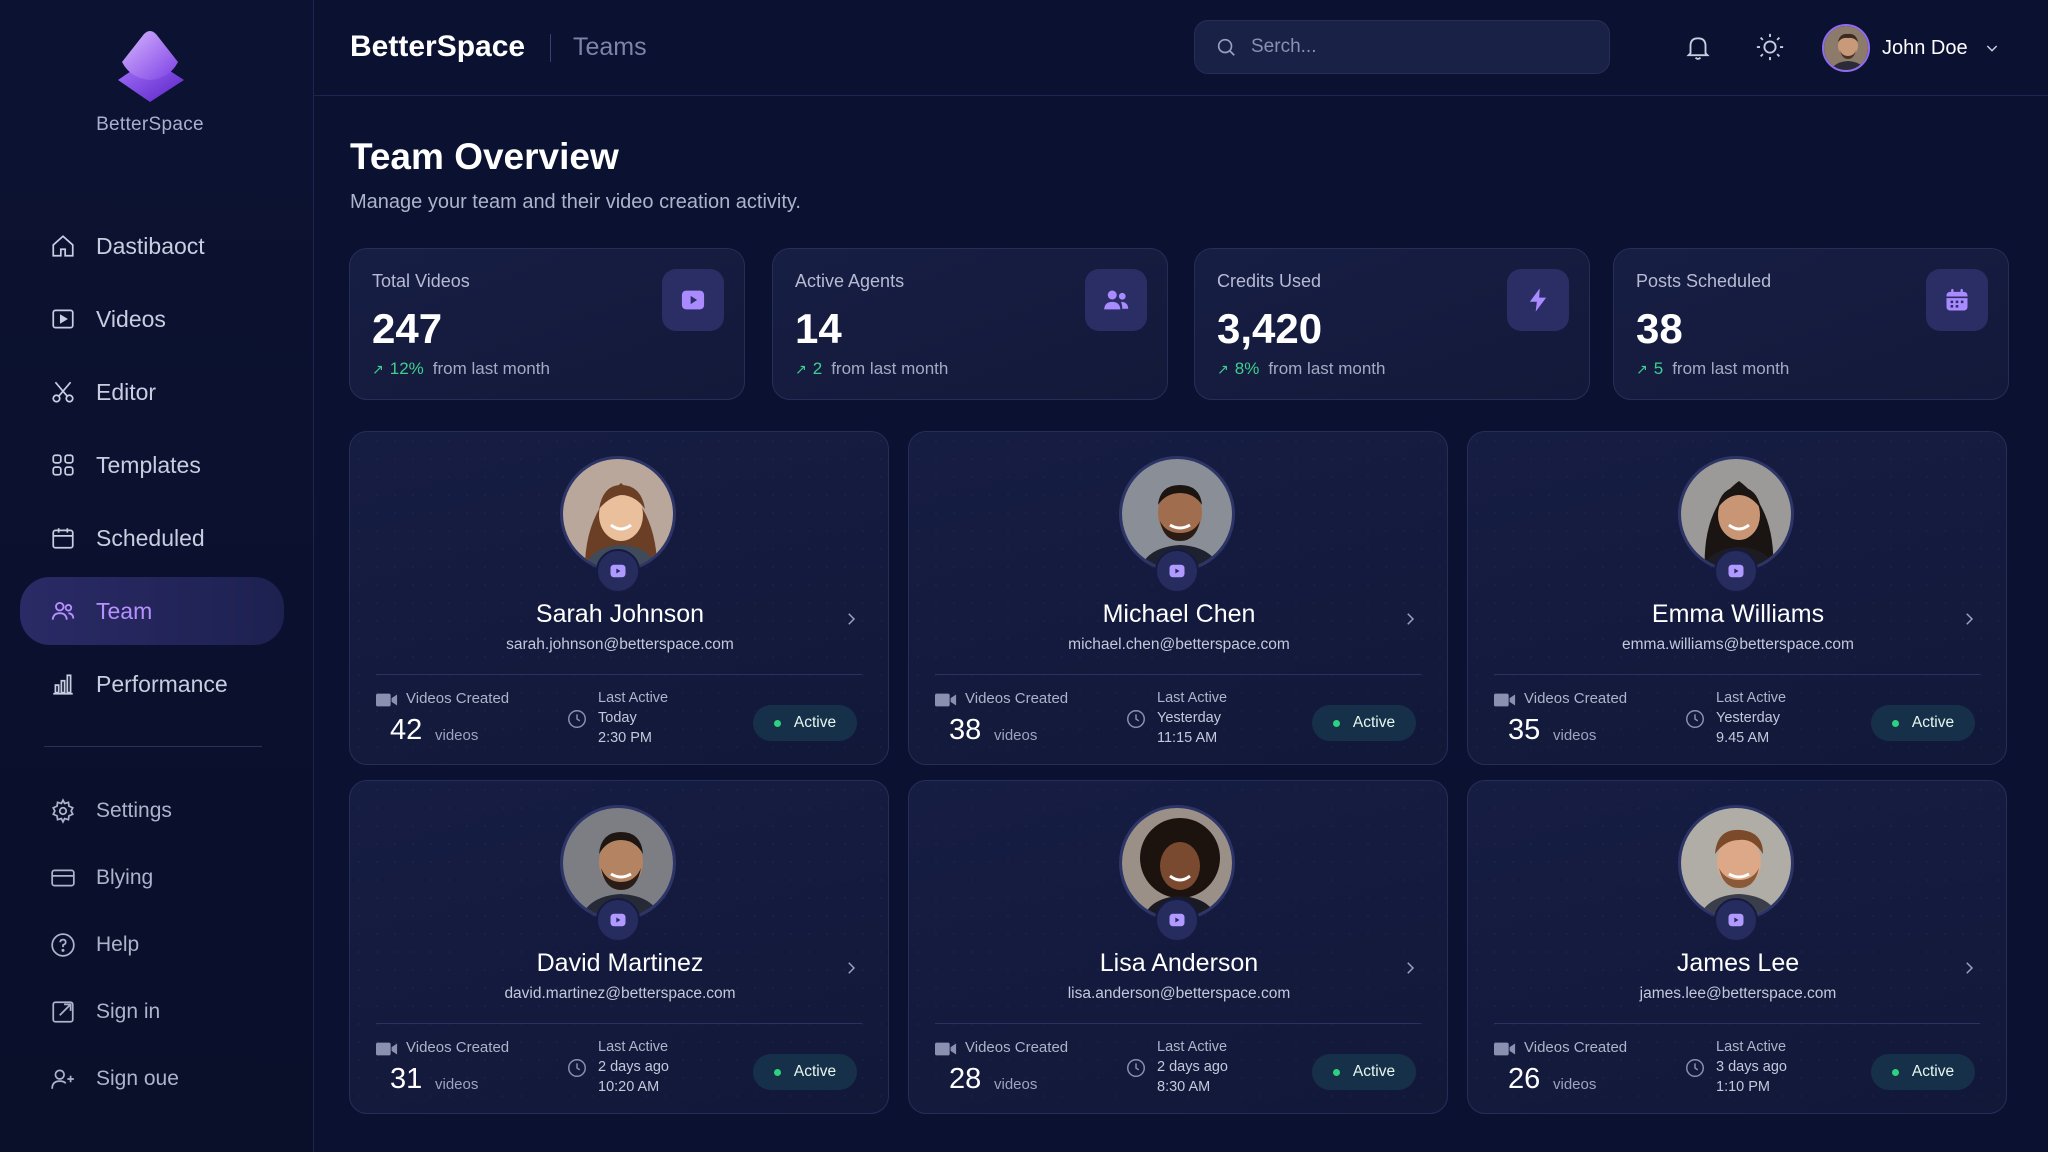  What do you see at coordinates (1698, 47) in the screenshot?
I see `notifications-button` at bounding box center [1698, 47].